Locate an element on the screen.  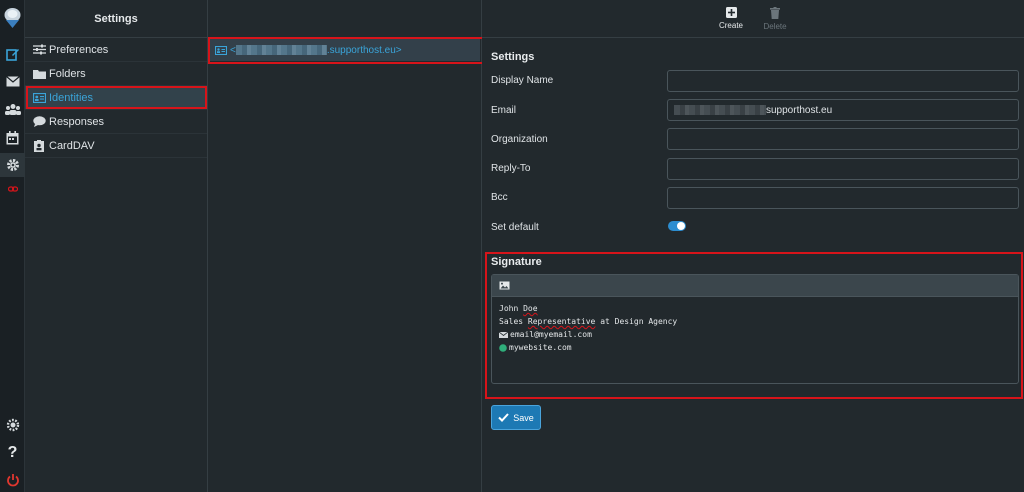
plus-square-icon is located at coordinates (731, 12).